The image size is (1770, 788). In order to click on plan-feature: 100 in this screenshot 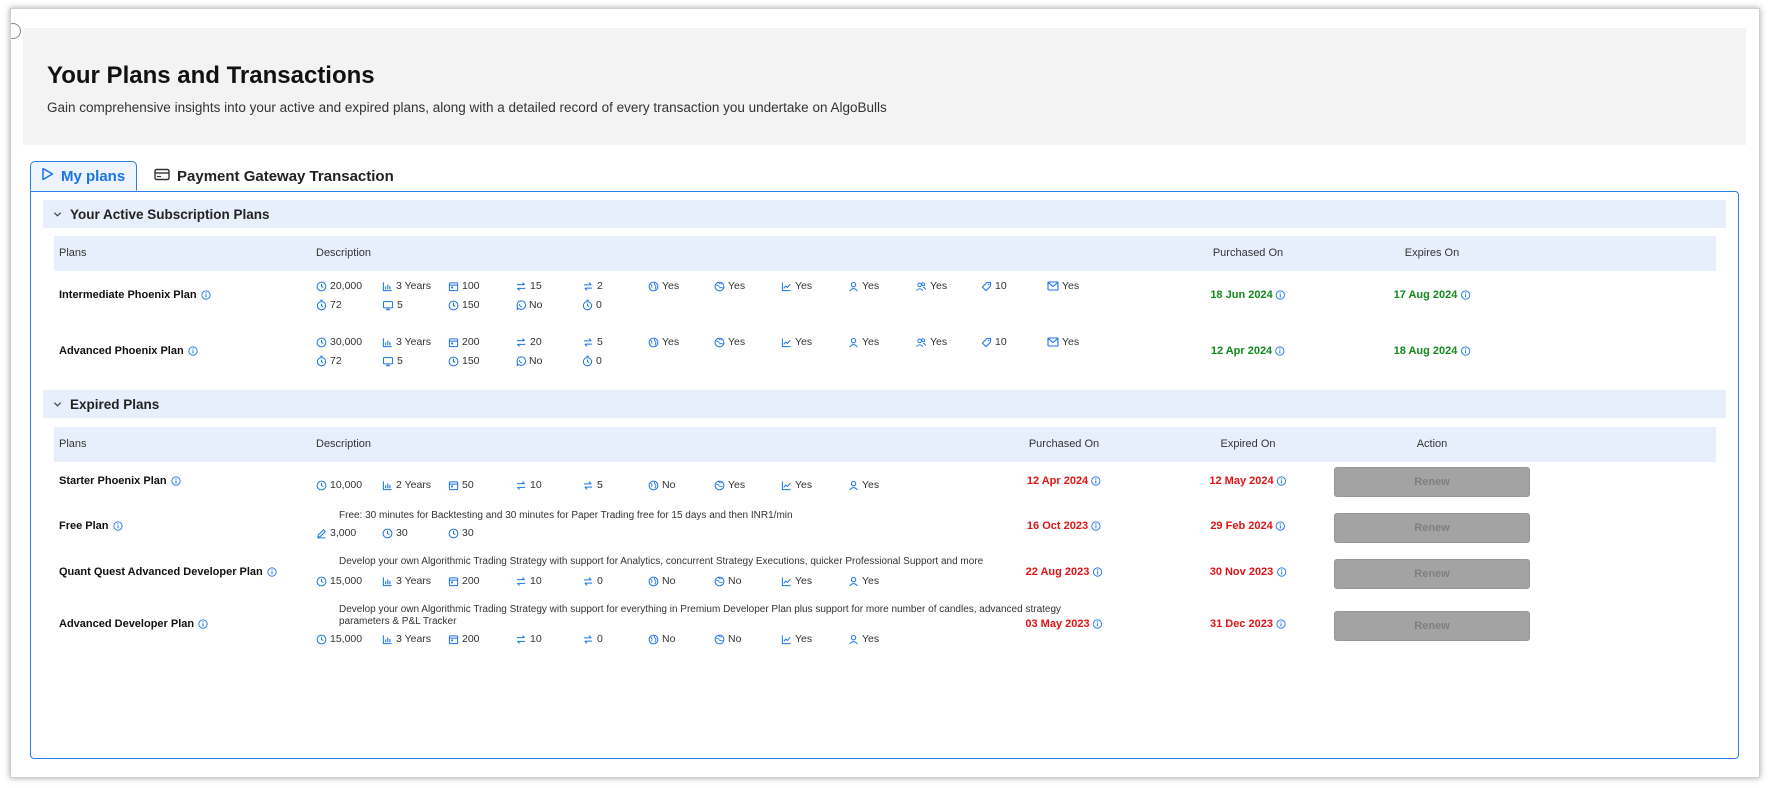, I will do `click(464, 286)`.